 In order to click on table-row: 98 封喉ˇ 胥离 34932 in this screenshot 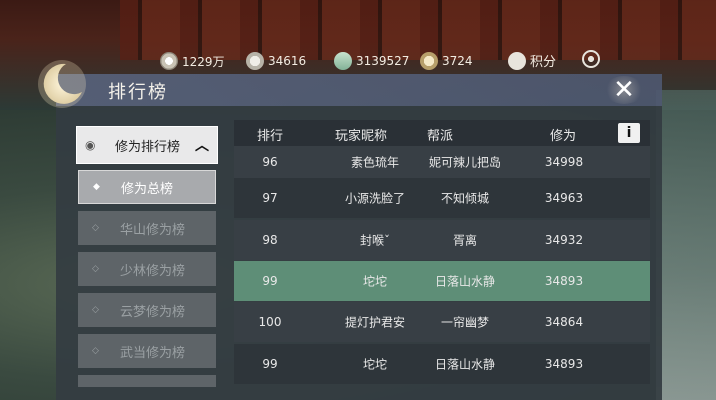, I will do `click(442, 240)`.